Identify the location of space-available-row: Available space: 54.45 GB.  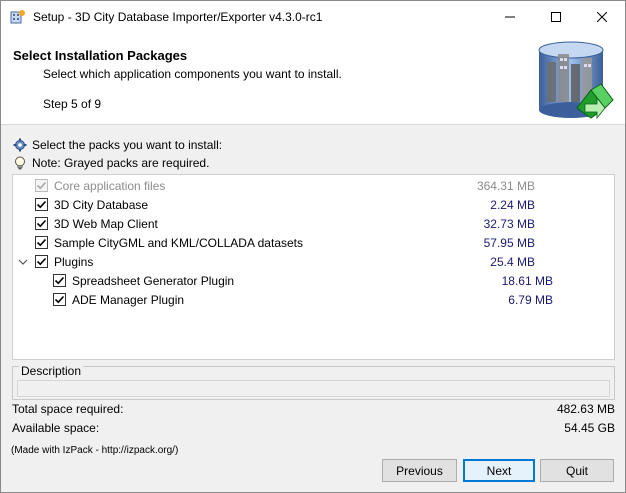
(313, 429).